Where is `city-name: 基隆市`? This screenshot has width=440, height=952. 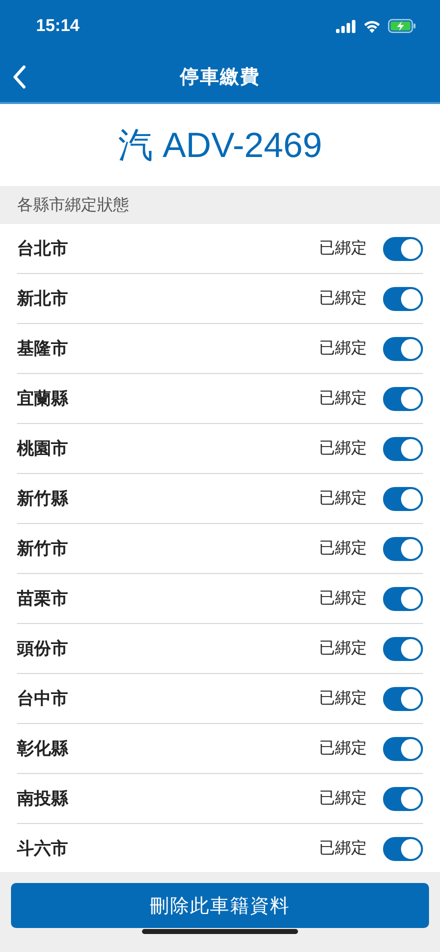 city-name: 基隆市 is located at coordinates (43, 349).